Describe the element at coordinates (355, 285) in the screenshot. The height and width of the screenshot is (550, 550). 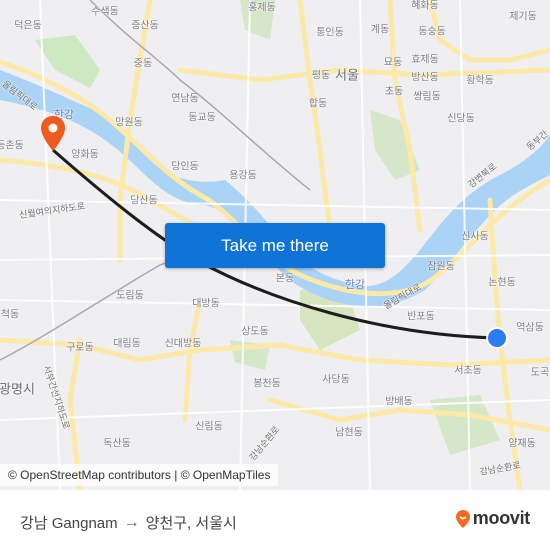
I see `river-label: 한강` at that location.